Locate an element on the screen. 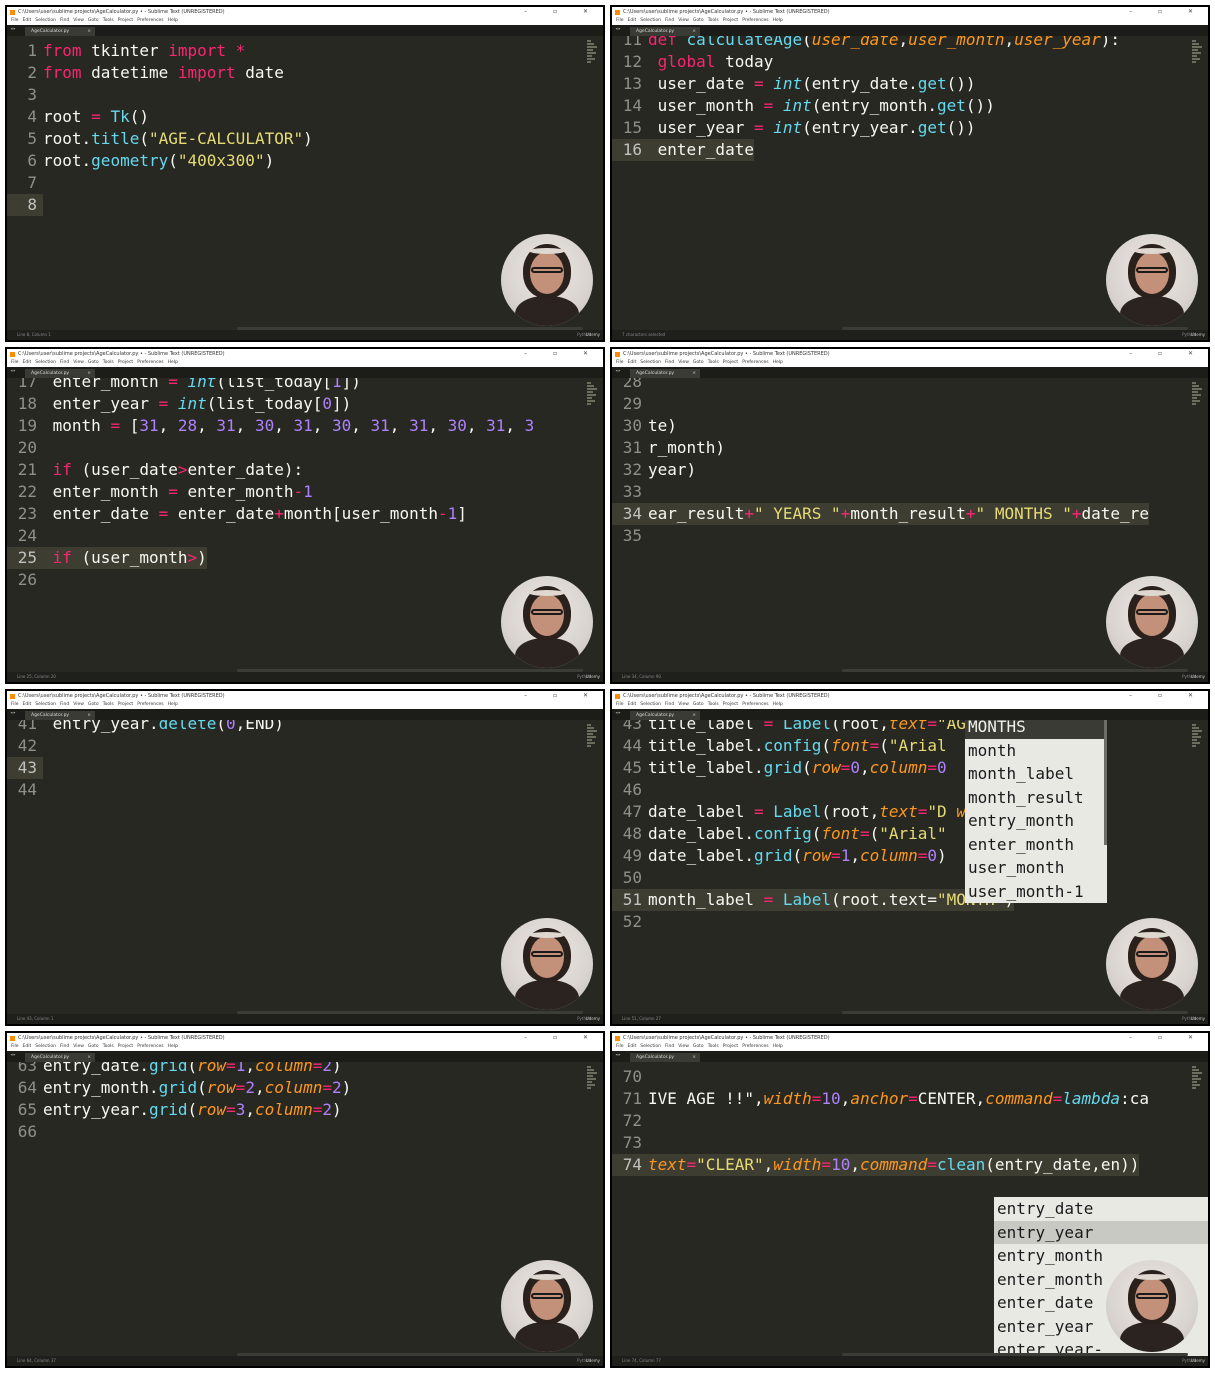 This screenshot has width=1215, height=1373. autocomplete-item: enter_month is located at coordinates (1036, 845).